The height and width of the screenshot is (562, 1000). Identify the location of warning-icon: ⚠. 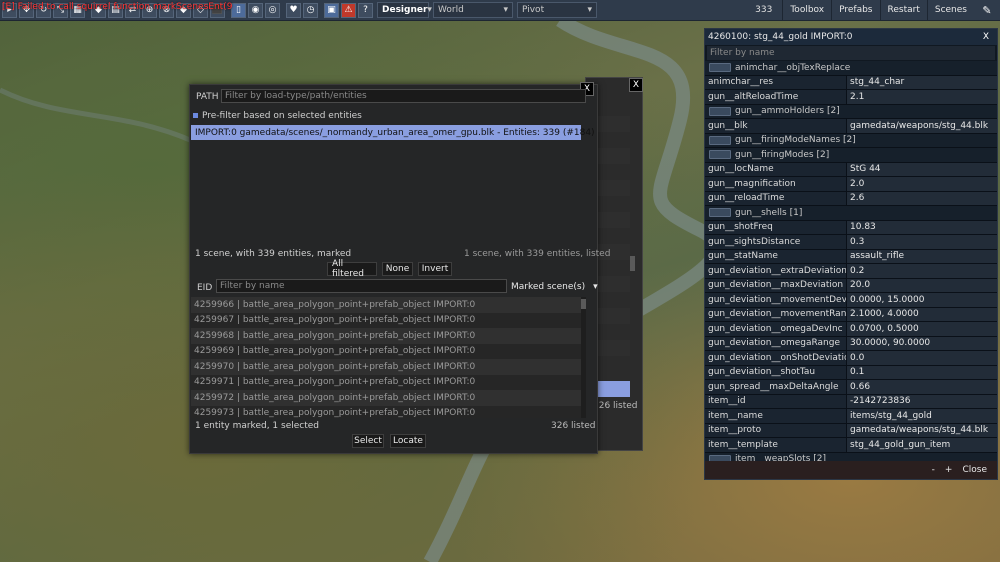
(348, 10).